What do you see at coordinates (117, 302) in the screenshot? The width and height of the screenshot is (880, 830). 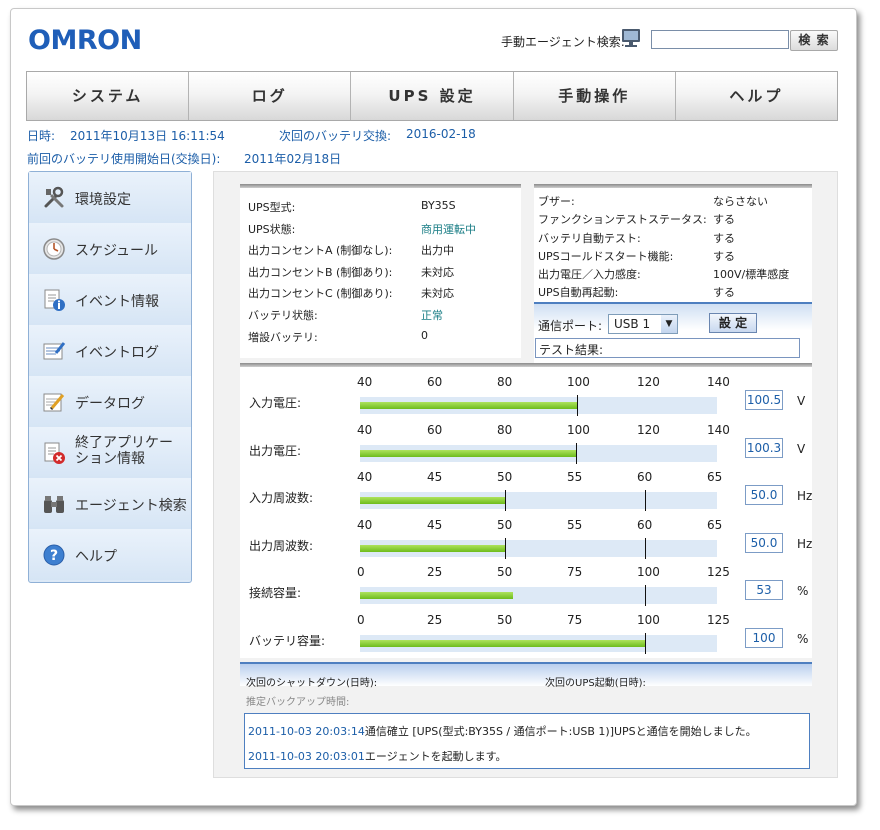 I see `sidebar-item-label: イベント情報` at bounding box center [117, 302].